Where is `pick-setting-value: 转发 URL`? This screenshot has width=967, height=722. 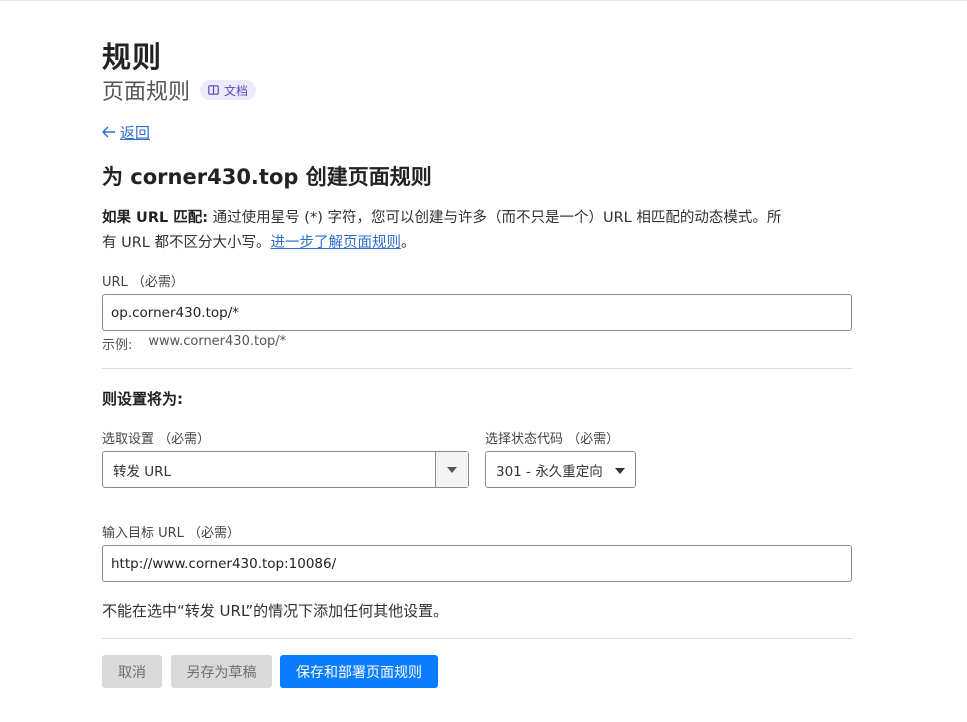 pick-setting-value: 转发 URL is located at coordinates (142, 471).